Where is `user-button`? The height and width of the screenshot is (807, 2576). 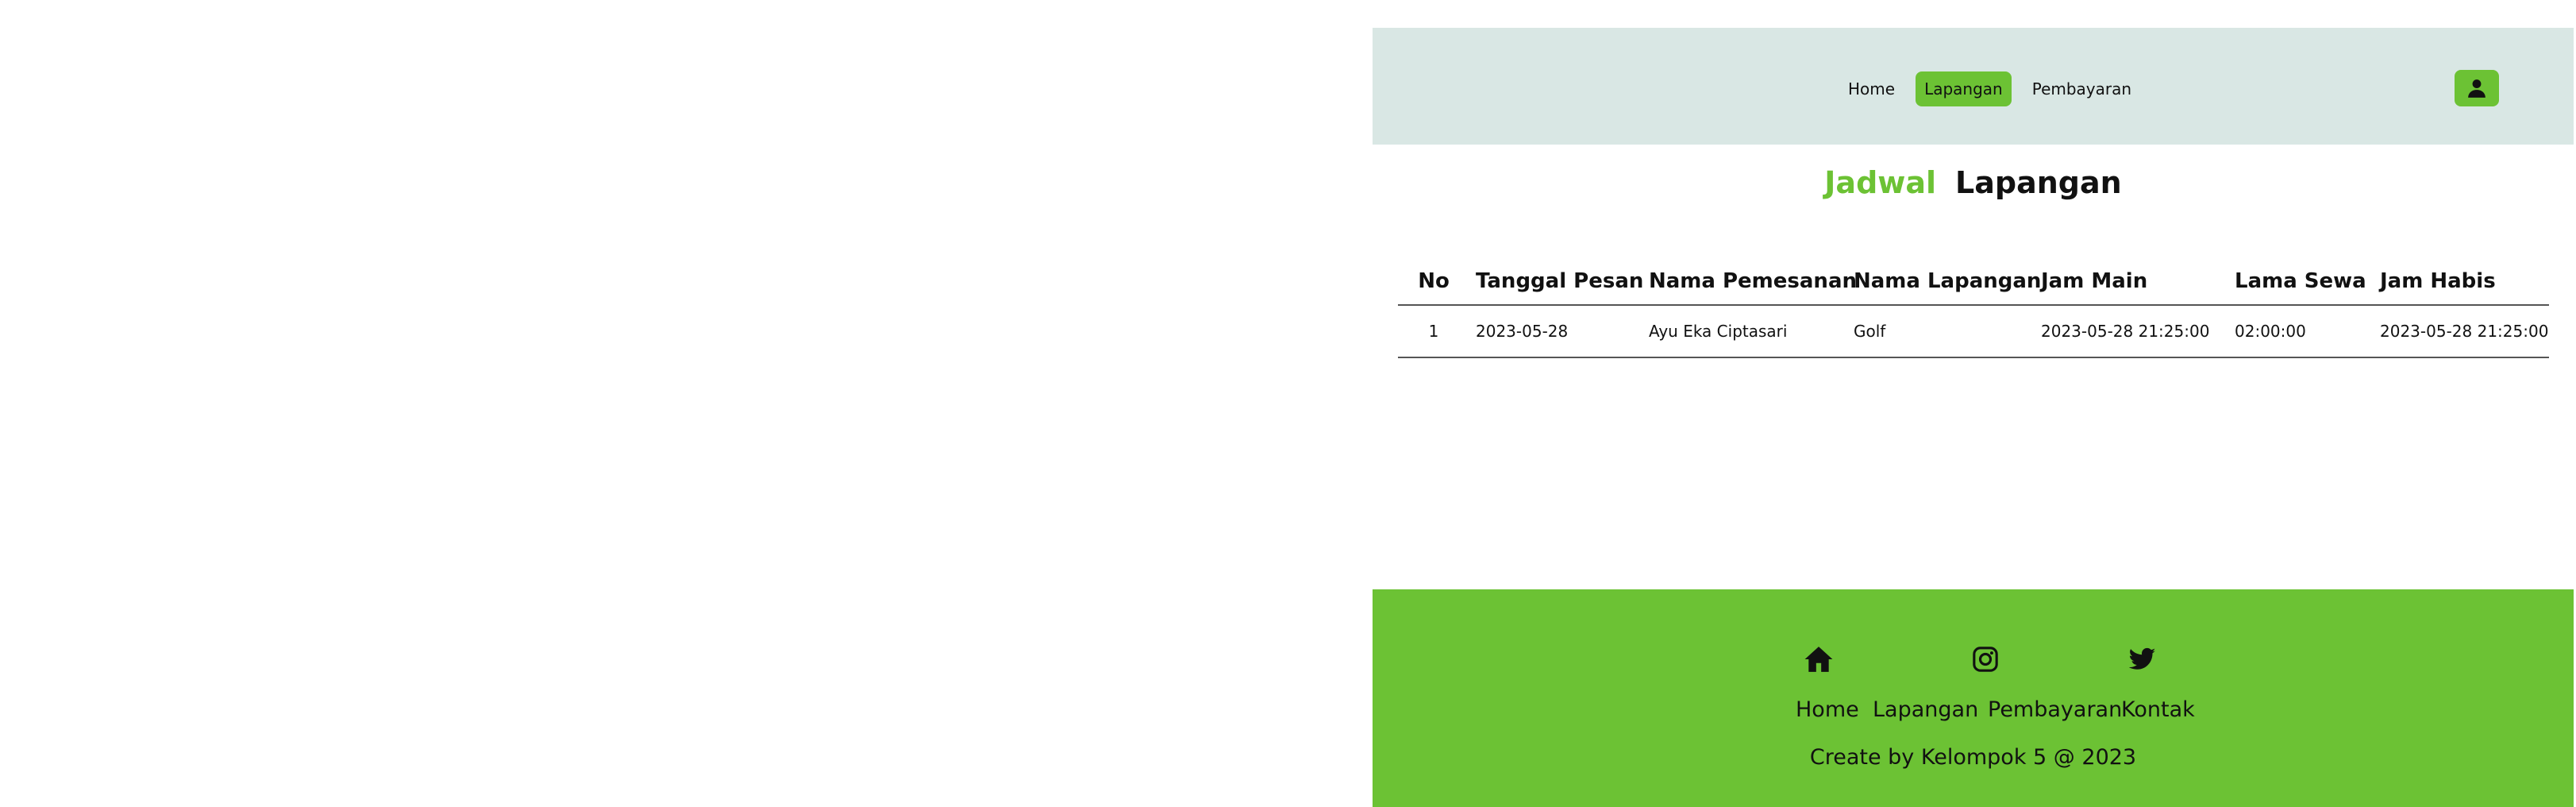 user-button is located at coordinates (2477, 88).